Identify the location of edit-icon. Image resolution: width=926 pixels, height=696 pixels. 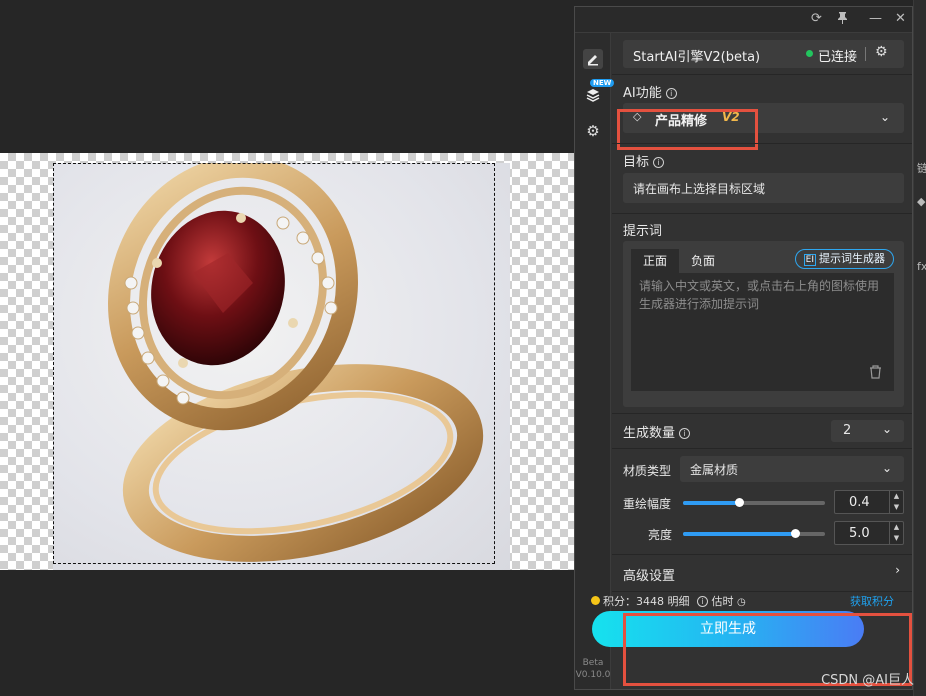
(593, 59).